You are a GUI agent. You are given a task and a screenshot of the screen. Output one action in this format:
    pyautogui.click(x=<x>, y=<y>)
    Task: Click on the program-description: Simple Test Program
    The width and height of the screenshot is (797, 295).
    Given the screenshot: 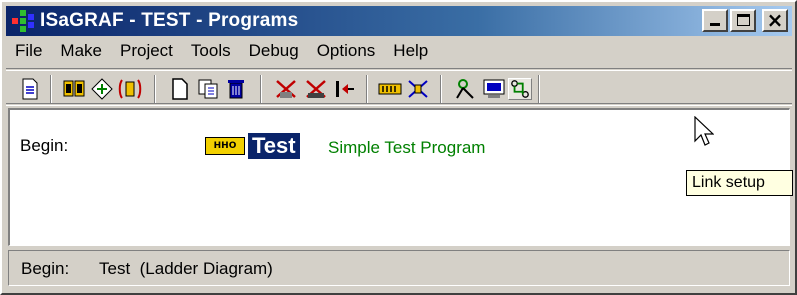 What is the action you would take?
    pyautogui.click(x=407, y=147)
    